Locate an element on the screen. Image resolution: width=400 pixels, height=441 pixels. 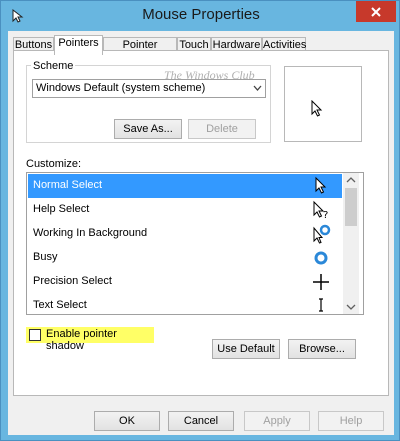
list-item-label: Normal Select is located at coordinates (68, 185).